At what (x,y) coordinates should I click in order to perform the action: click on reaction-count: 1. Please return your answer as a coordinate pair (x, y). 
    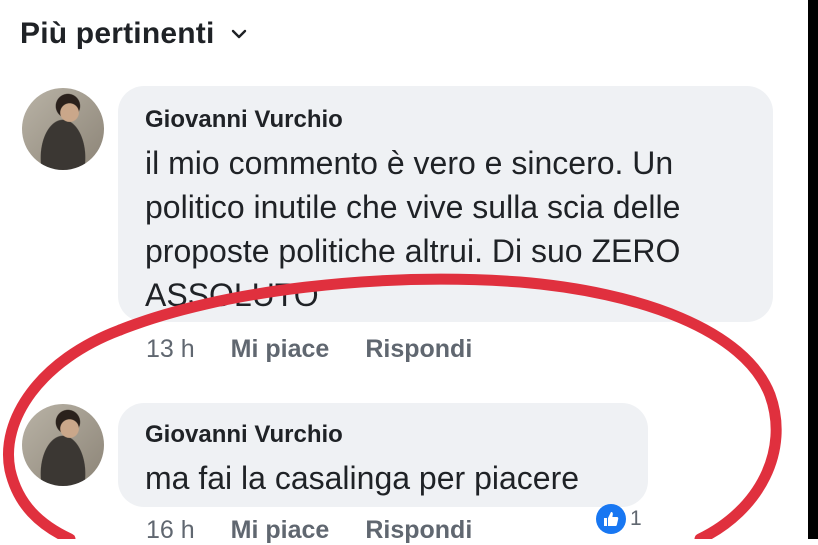
    Looking at the image, I should click on (636, 518).